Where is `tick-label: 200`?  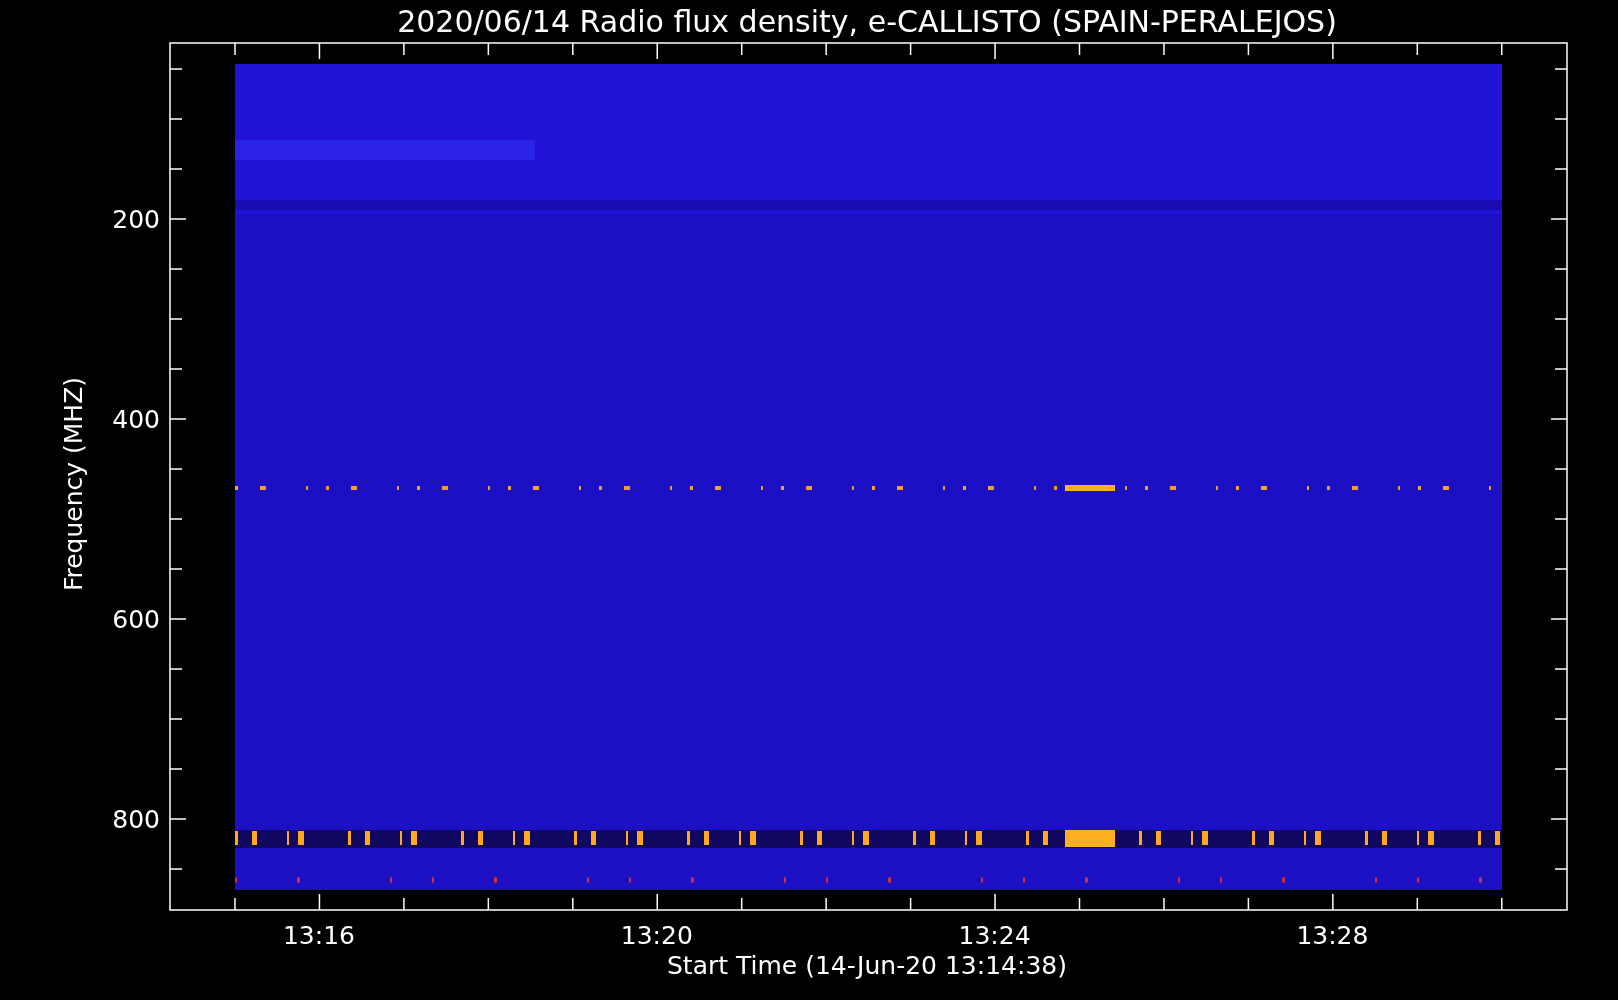
tick-label: 200 is located at coordinates (136, 219).